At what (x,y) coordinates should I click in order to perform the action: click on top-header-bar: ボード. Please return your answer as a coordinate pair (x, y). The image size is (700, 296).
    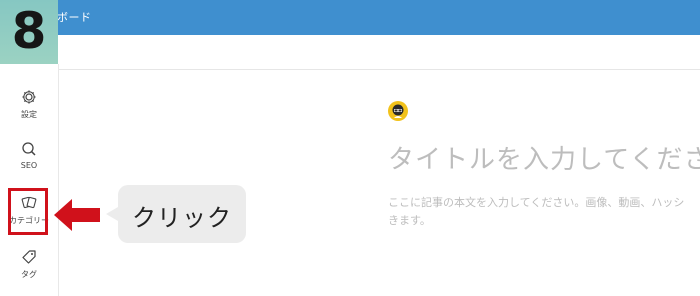
    Looking at the image, I should click on (350, 17).